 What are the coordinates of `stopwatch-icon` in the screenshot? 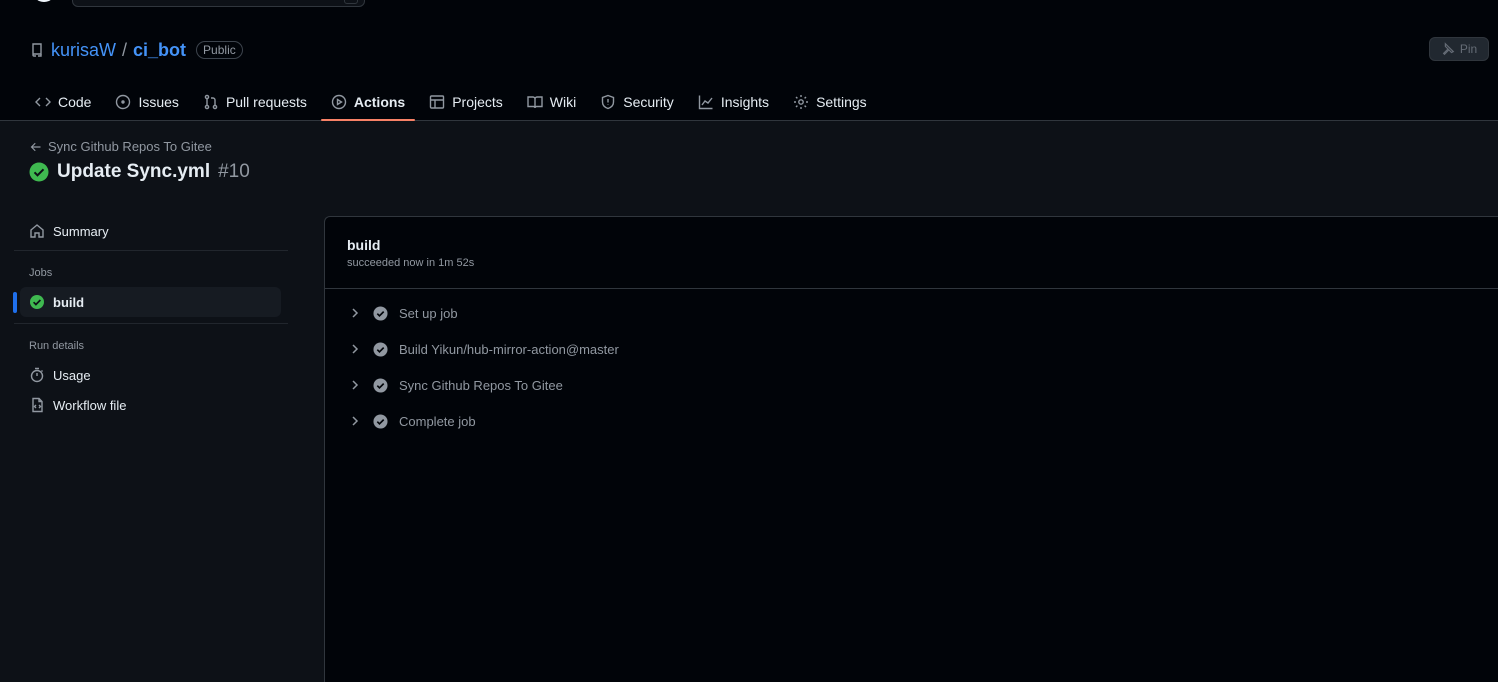 It's located at (37, 375).